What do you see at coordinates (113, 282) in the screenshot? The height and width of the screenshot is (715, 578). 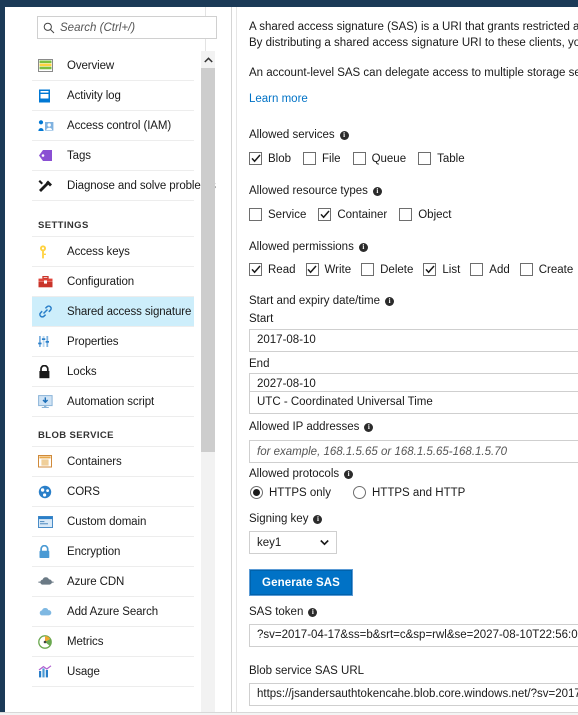 I see `sidebar-item-configuration: Configuration` at bounding box center [113, 282].